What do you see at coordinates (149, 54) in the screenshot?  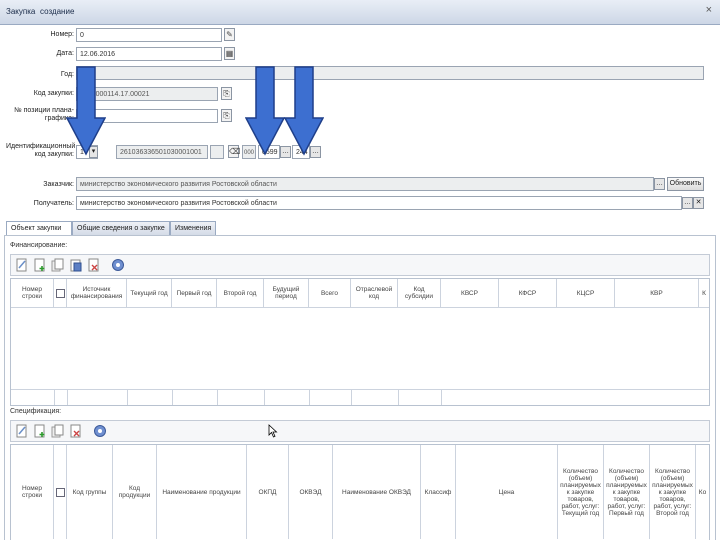 I see `date-field: 12.06.2016` at bounding box center [149, 54].